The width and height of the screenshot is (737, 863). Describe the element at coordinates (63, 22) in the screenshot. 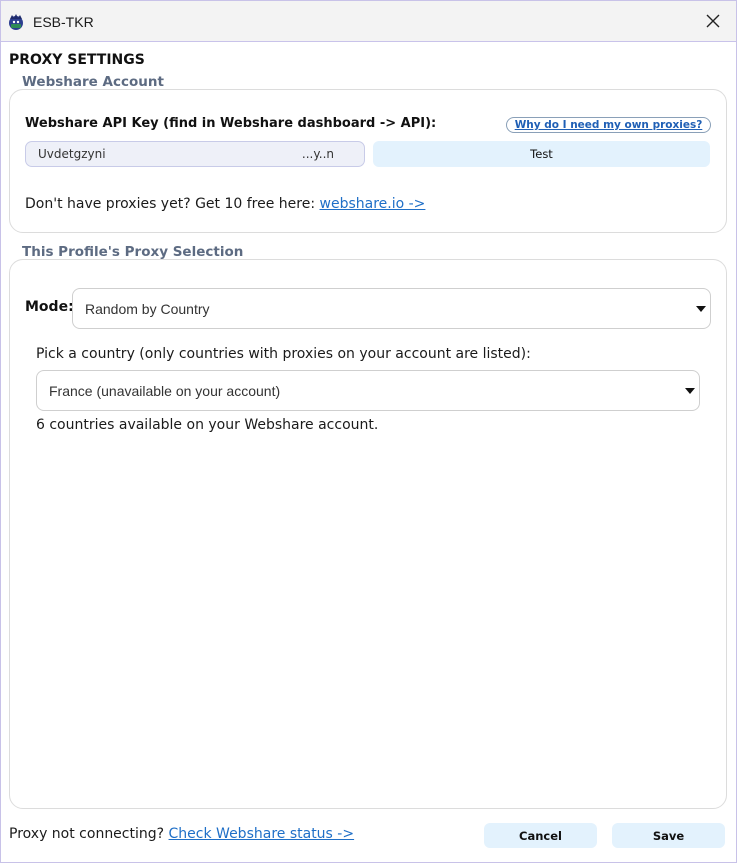

I see `window-title: ESB-TKR` at that location.